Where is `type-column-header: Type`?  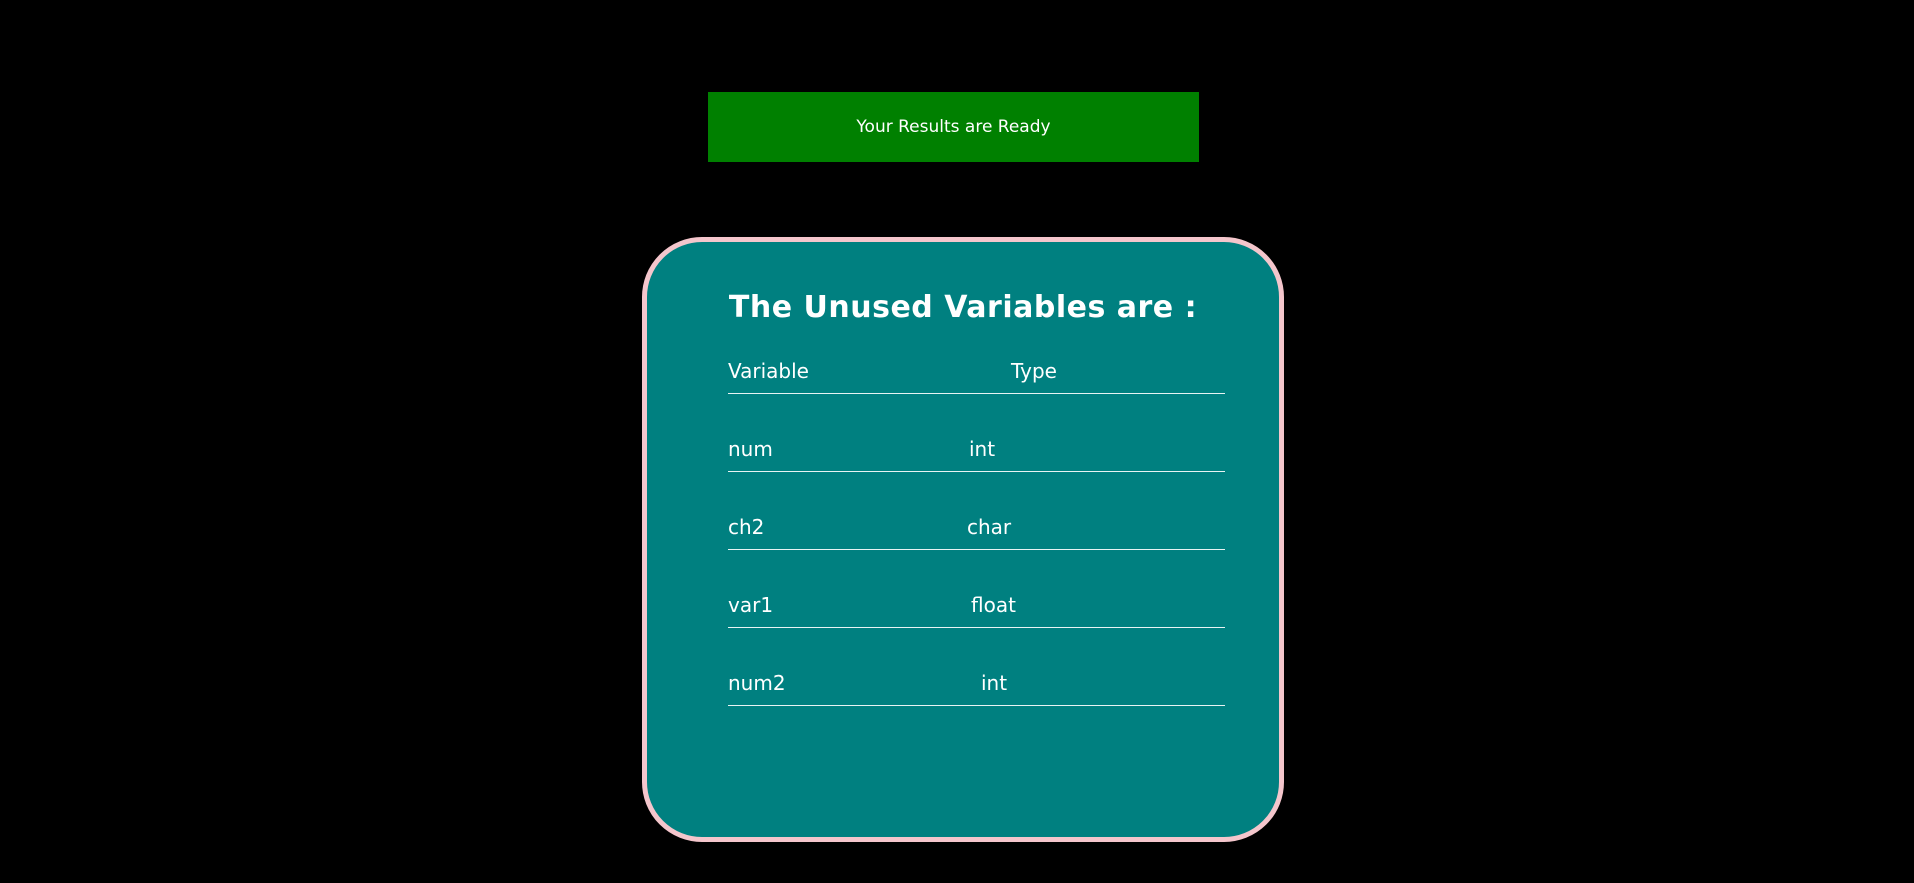 type-column-header: Type is located at coordinates (1034, 371).